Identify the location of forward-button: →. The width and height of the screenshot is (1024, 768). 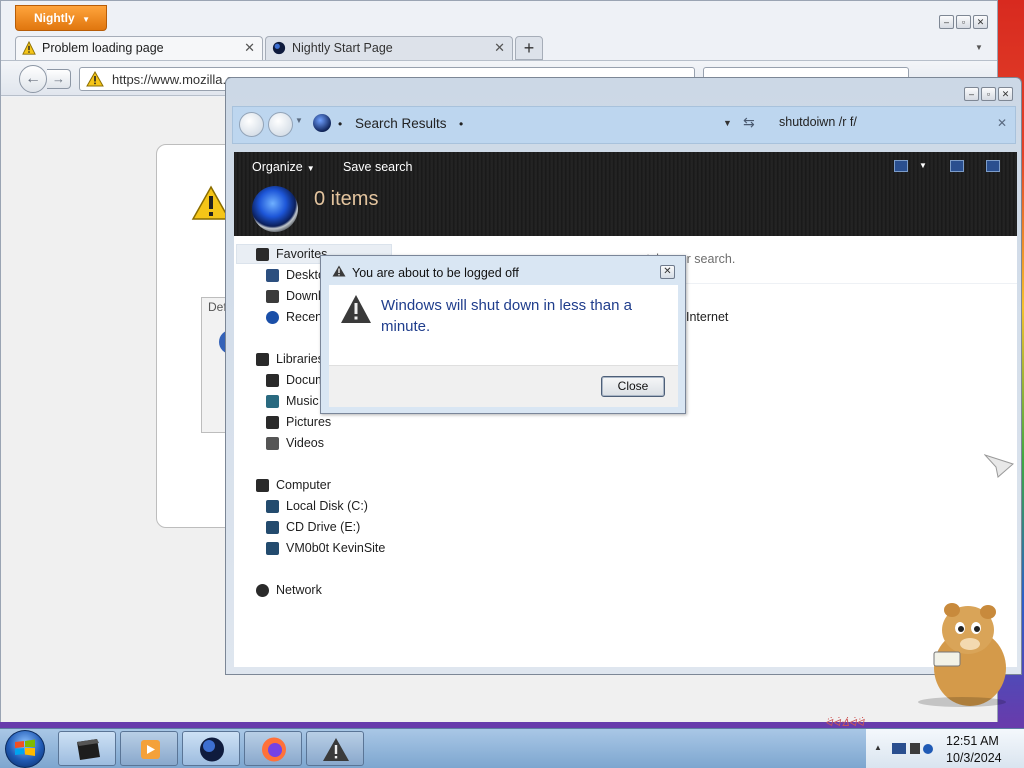
(59, 79).